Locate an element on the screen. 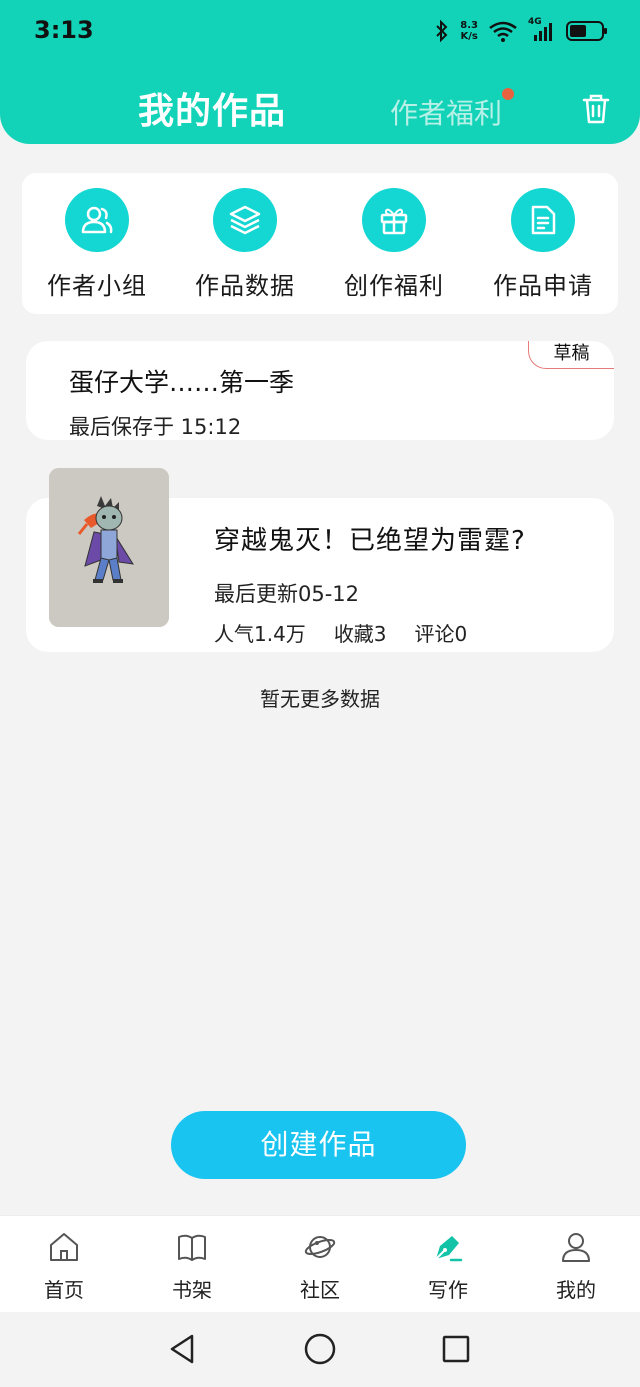 The width and height of the screenshot is (640, 1387). quick-action-work-data: 作品数据 is located at coordinates (245, 244).